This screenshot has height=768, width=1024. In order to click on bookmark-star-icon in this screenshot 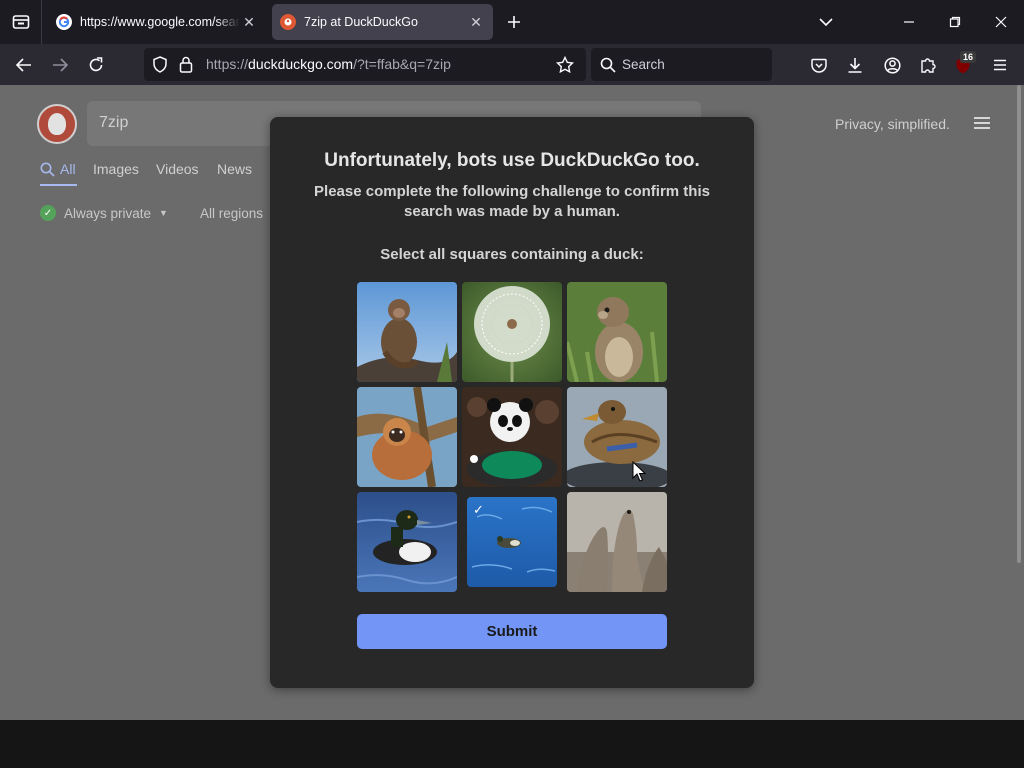, I will do `click(565, 64)`.